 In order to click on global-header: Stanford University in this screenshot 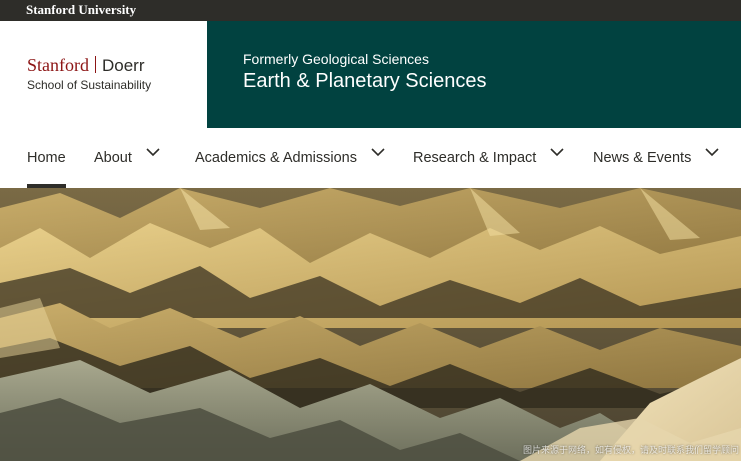, I will do `click(370, 10)`.